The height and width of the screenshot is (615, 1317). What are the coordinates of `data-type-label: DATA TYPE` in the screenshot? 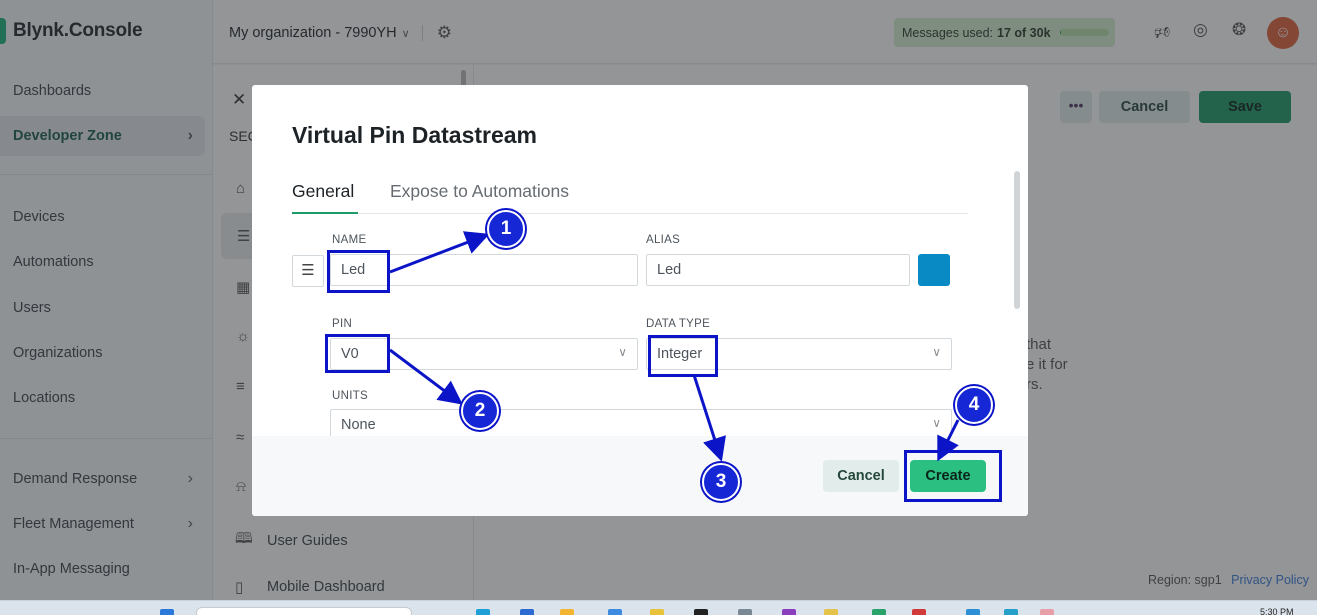 It's located at (678, 324).